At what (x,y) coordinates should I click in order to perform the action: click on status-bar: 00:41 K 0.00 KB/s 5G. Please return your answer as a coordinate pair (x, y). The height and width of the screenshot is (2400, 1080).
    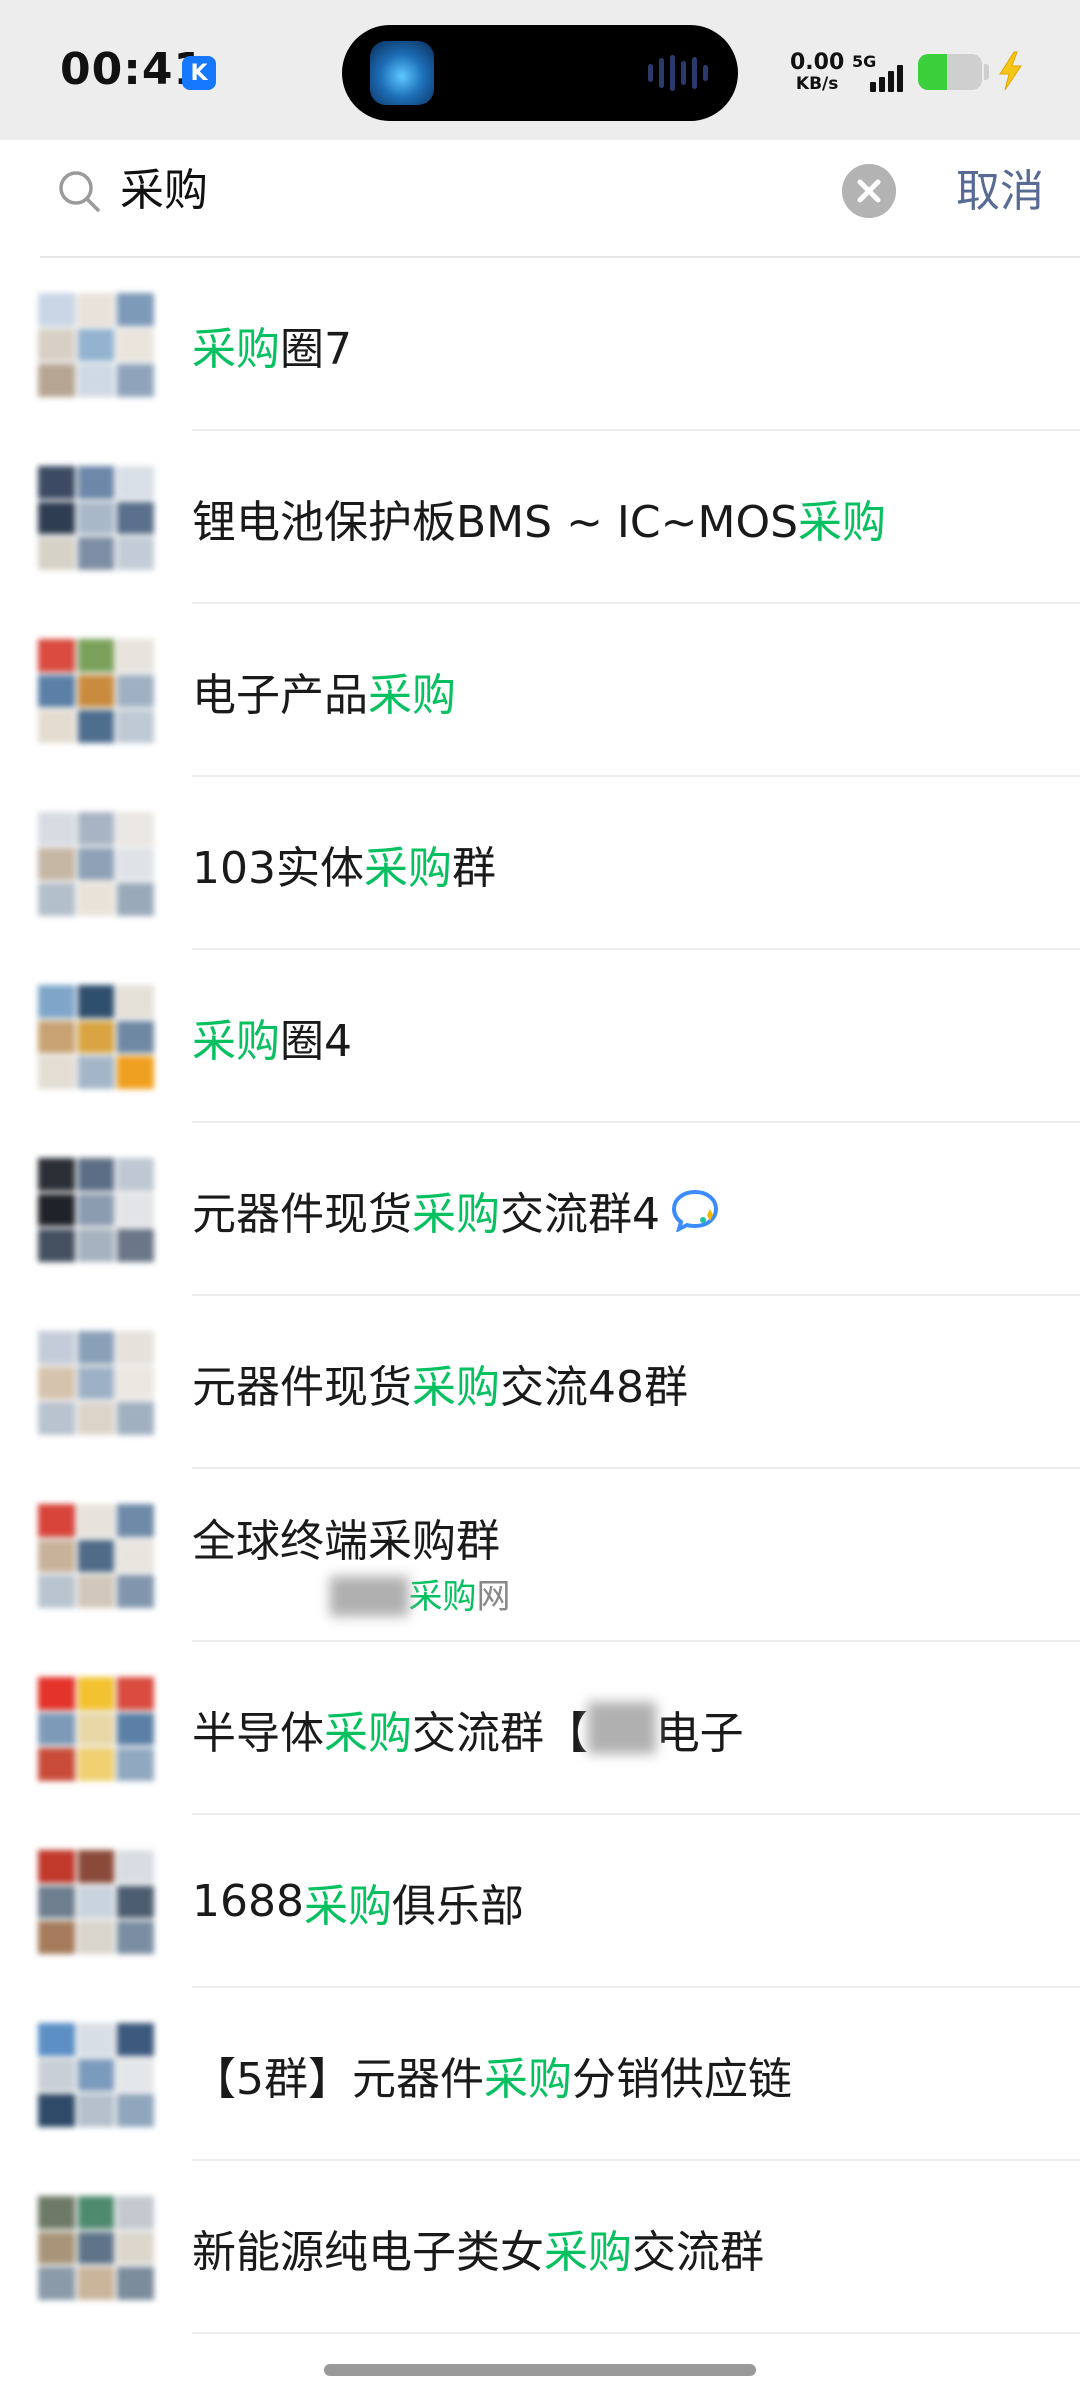
    Looking at the image, I should click on (540, 70).